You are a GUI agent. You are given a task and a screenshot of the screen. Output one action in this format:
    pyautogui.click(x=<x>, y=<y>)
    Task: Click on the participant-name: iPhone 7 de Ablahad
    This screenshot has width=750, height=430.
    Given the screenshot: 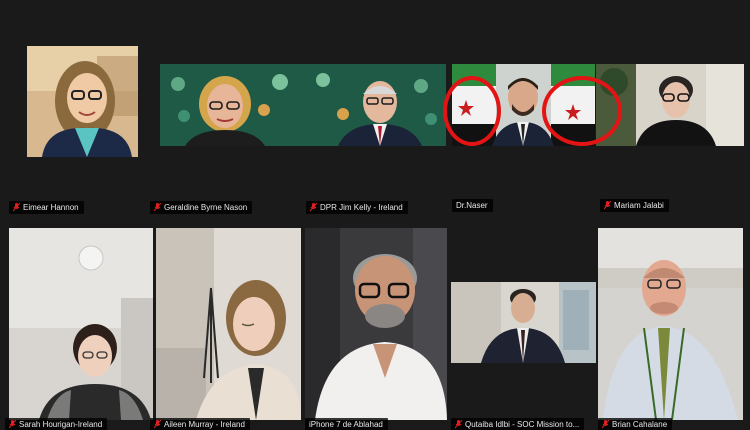 What is the action you would take?
    pyautogui.click(x=346, y=424)
    